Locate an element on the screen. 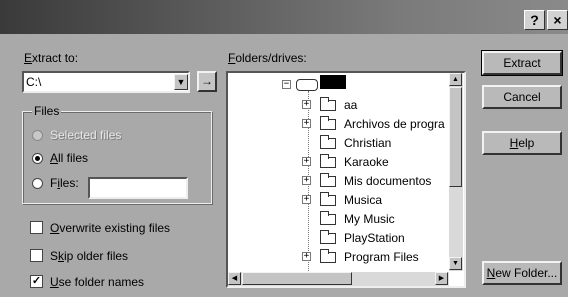 This screenshot has width=568, height=297. tree-item-label: Karaoke is located at coordinates (366, 162).